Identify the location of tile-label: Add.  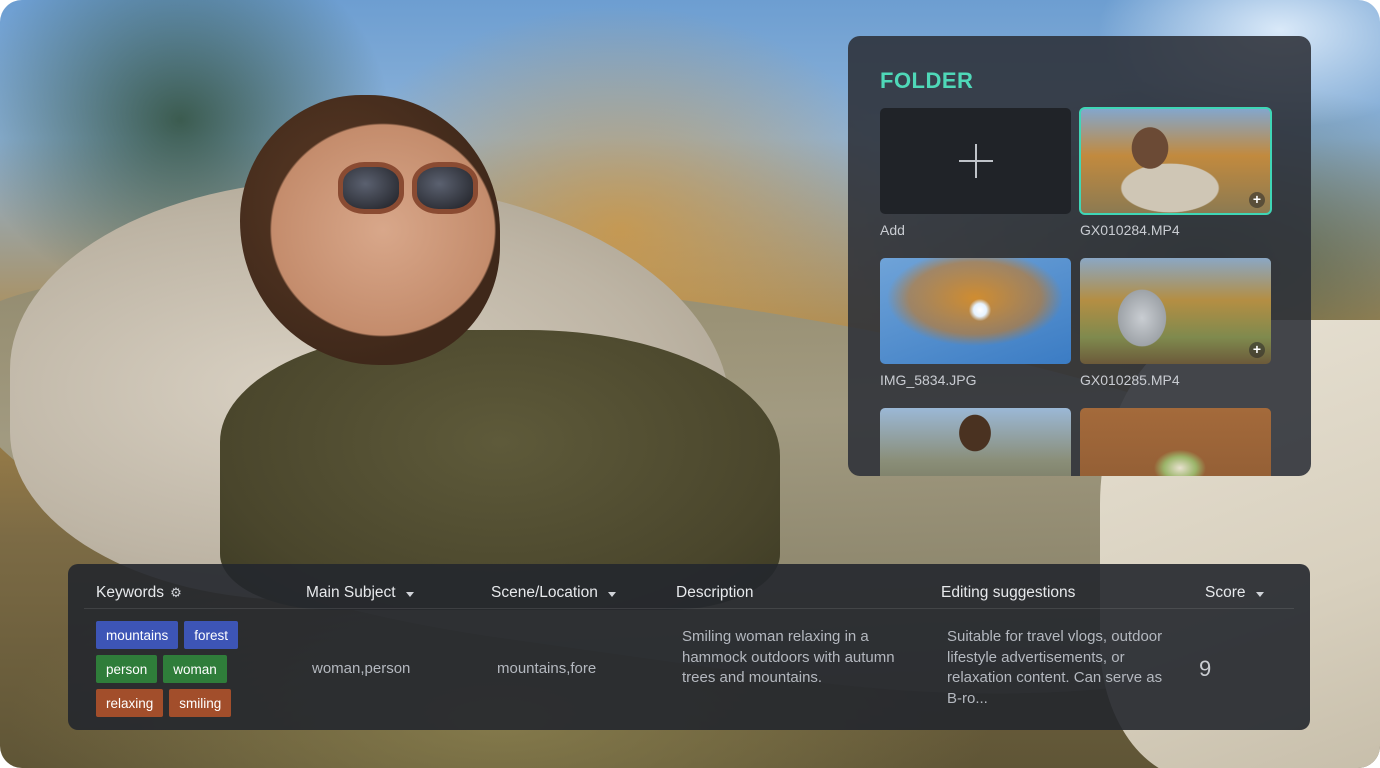
(892, 230).